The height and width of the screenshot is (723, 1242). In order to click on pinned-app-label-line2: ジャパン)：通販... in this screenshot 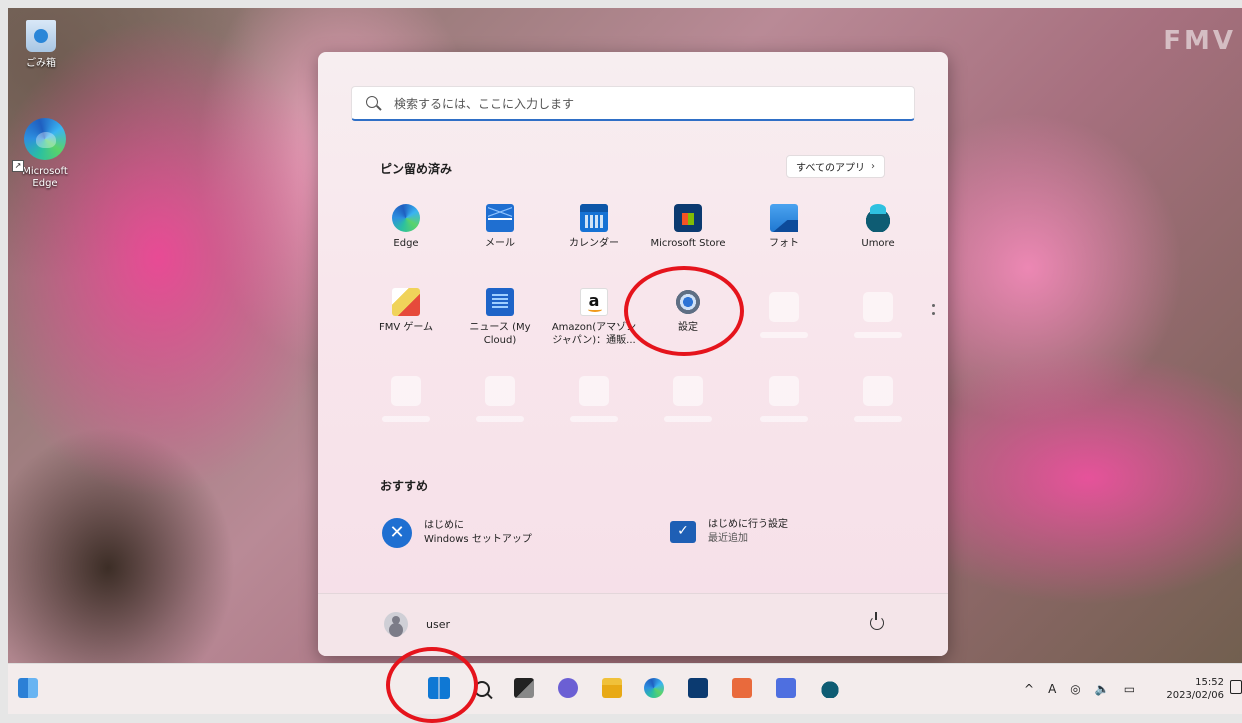, I will do `click(594, 340)`.